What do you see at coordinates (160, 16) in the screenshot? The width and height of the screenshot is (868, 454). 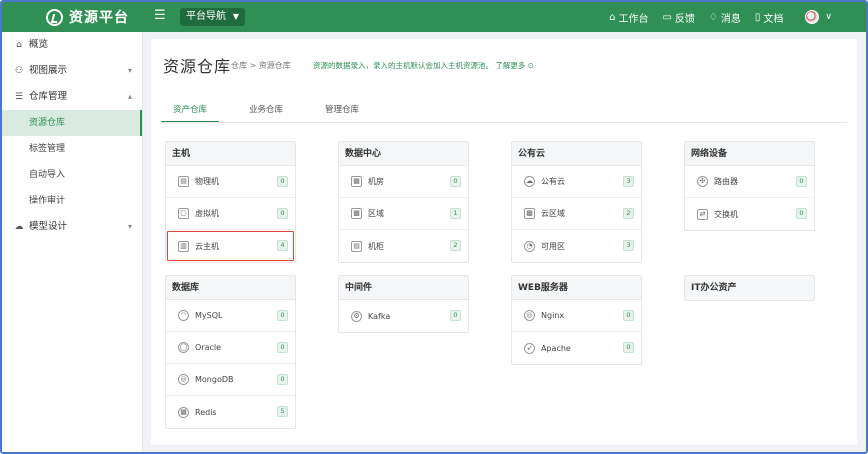 I see `menu-toggle-icon: ☰` at bounding box center [160, 16].